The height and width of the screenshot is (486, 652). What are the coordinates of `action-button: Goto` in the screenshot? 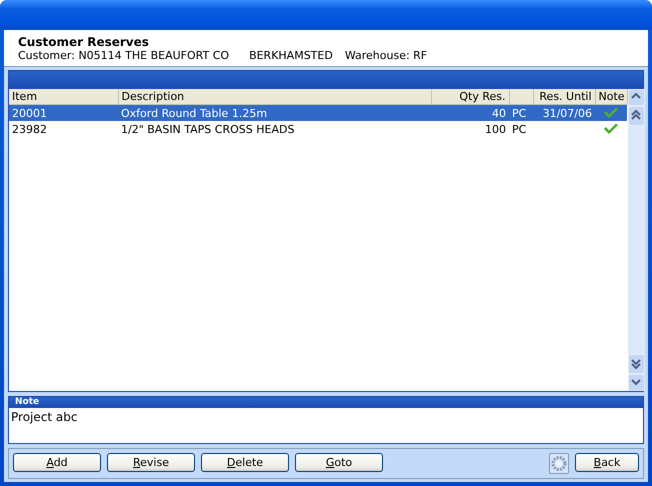 It's located at (339, 462).